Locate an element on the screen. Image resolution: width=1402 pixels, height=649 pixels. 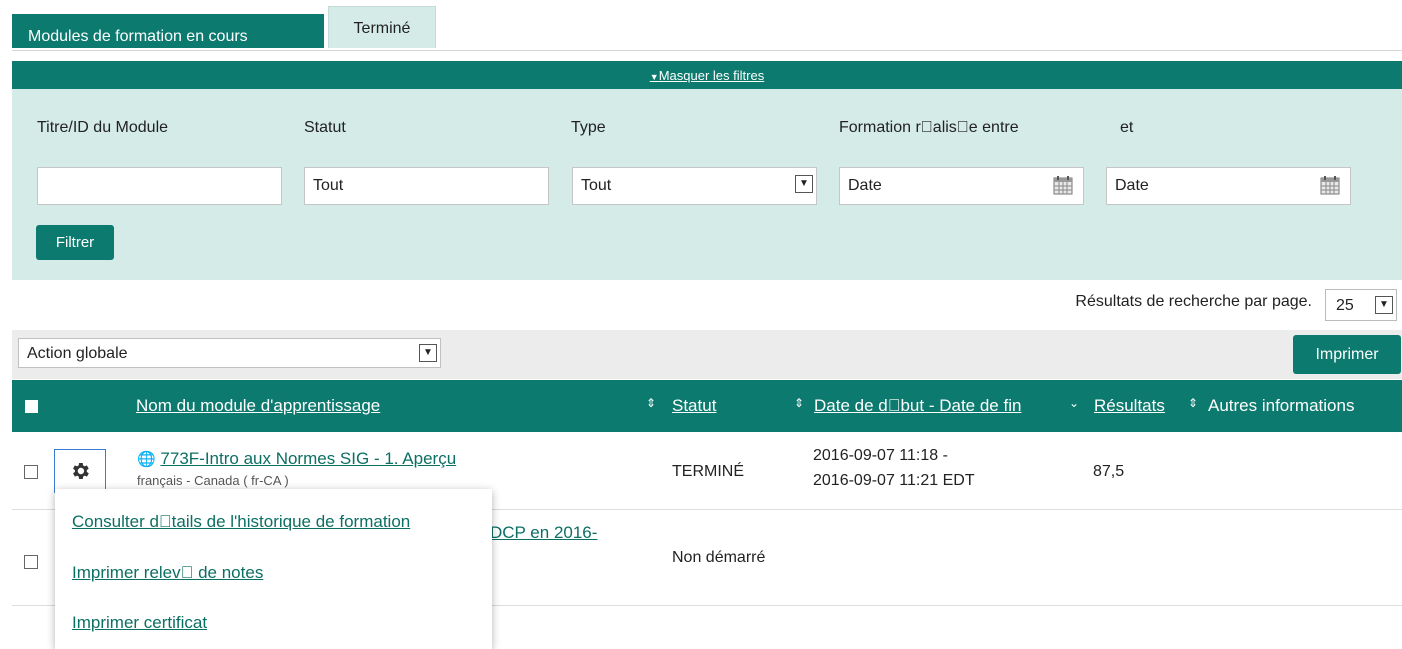
date-range-label: Formation r alis e entre is located at coordinates (929, 127).